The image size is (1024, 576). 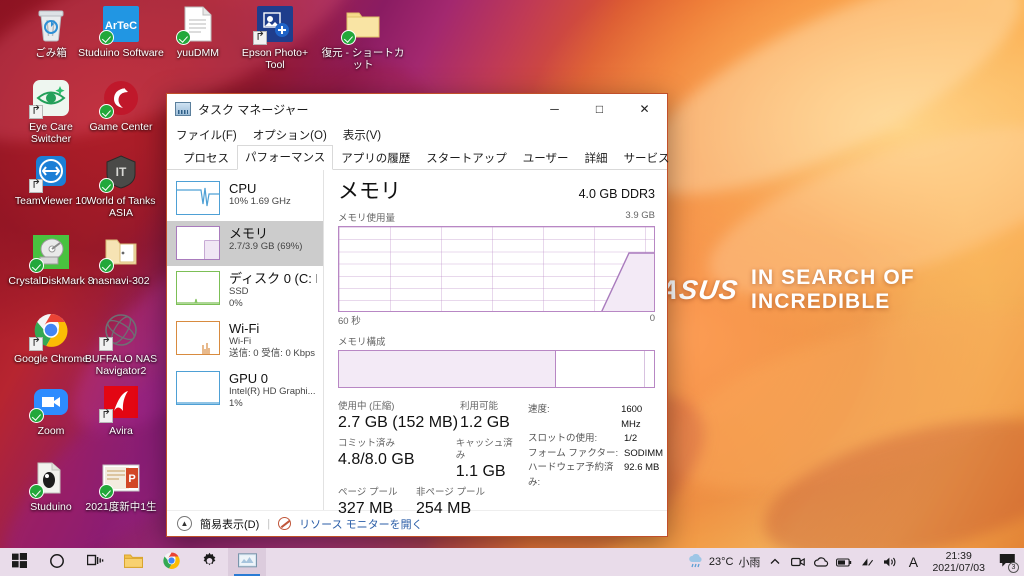 What do you see at coordinates (50, 330) in the screenshot?
I see `chrome-icon` at bounding box center [50, 330].